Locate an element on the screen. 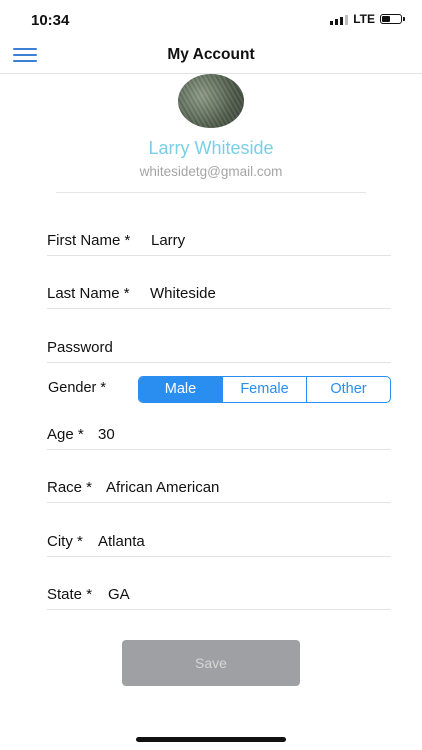 The image size is (422, 750). gender-label: Gender * is located at coordinates (77, 388).